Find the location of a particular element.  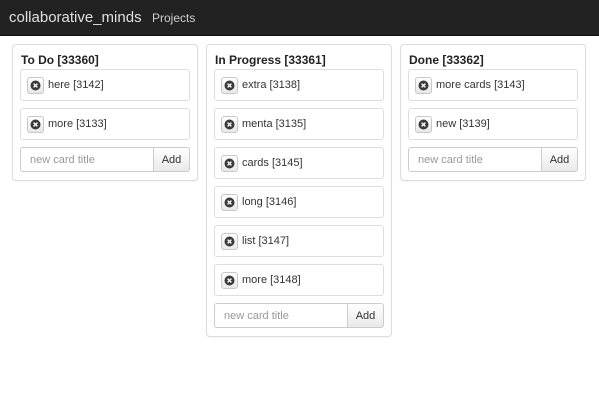

card-list: here [3142] more [3133] is located at coordinates (105, 104).